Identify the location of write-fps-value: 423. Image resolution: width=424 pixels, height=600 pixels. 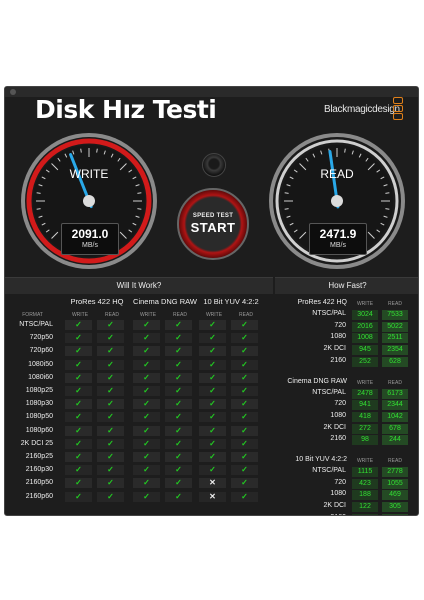
(365, 483).